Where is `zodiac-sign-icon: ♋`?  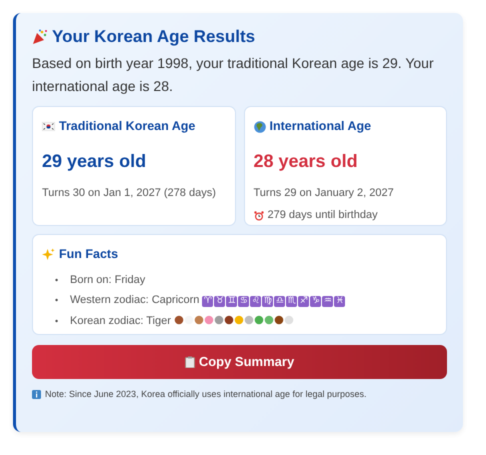
zodiac-sign-icon: ♋ is located at coordinates (244, 302).